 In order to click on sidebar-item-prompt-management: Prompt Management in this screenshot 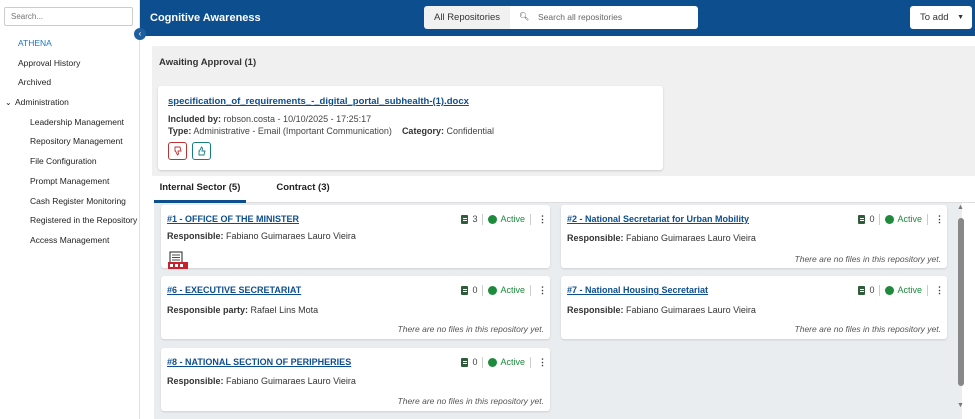, I will do `click(70, 182)`.